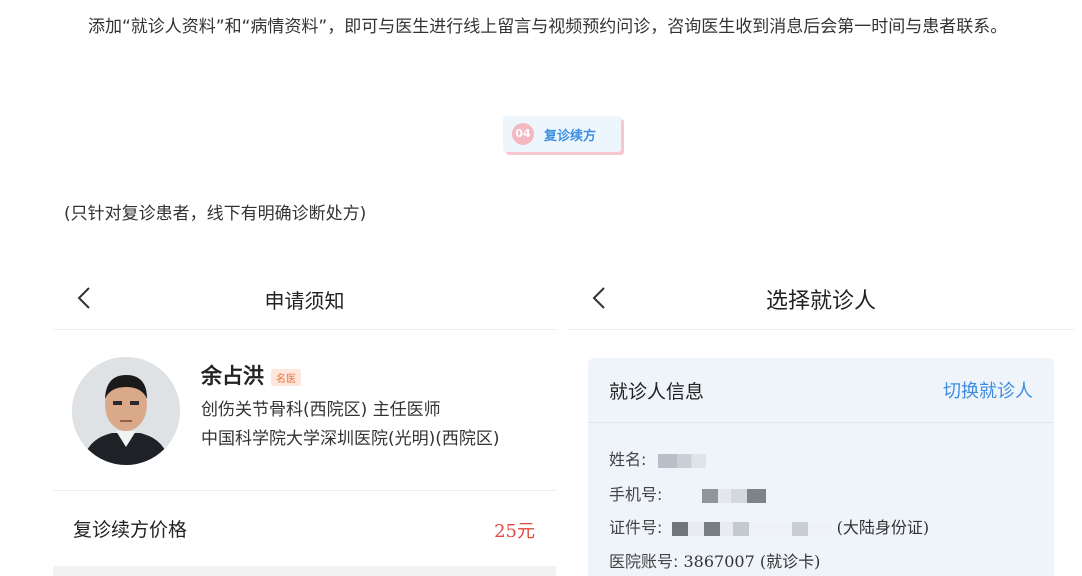 This screenshot has width=1082, height=576. What do you see at coordinates (681, 460) in the screenshot?
I see `masked-name` at bounding box center [681, 460].